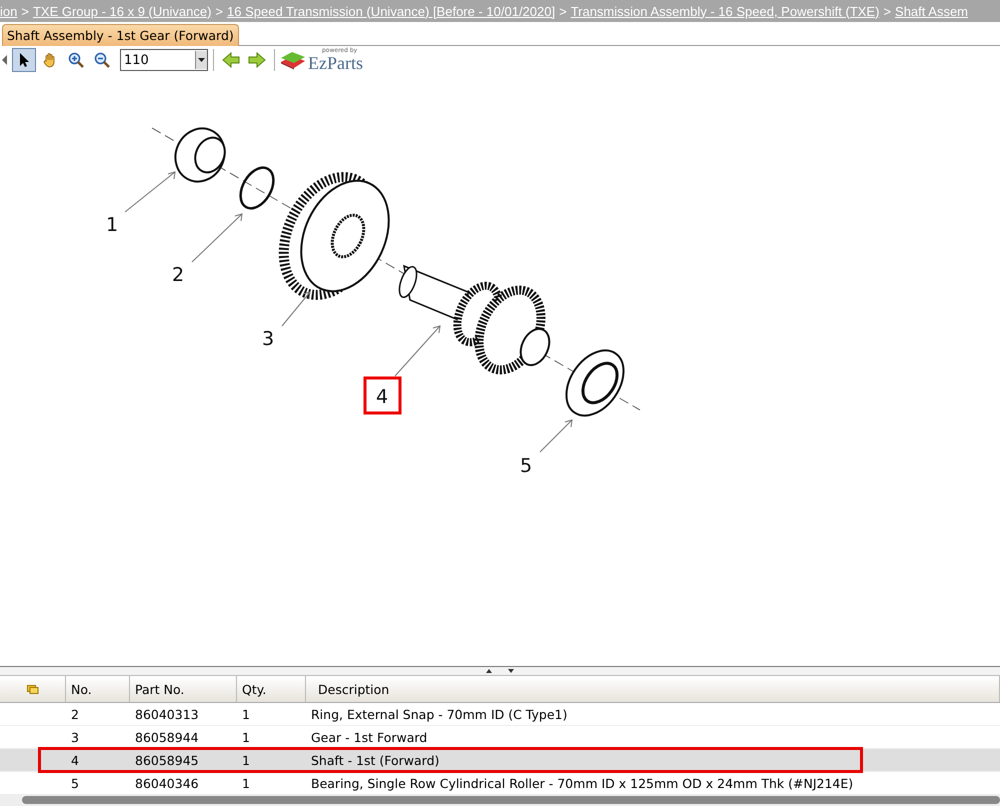 The height and width of the screenshot is (806, 1000). What do you see at coordinates (231, 60) in the screenshot?
I see `left-arrow-icon` at bounding box center [231, 60].